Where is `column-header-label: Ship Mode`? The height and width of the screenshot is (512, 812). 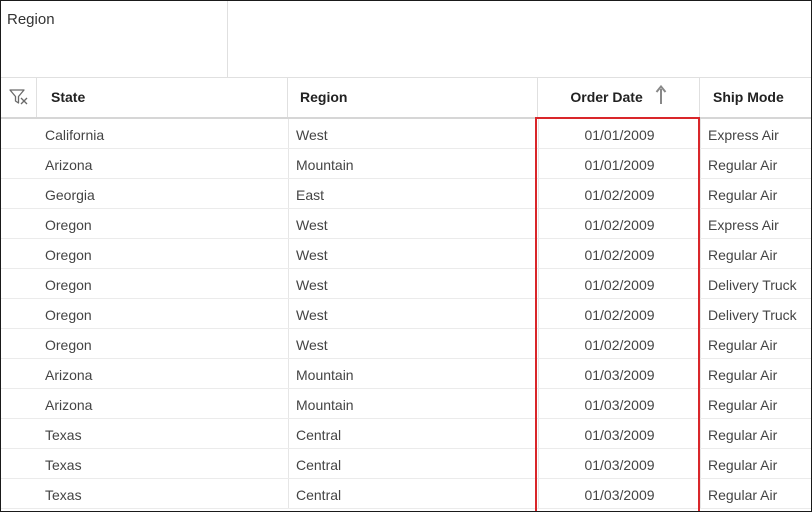 column-header-label: Ship Mode is located at coordinates (748, 97).